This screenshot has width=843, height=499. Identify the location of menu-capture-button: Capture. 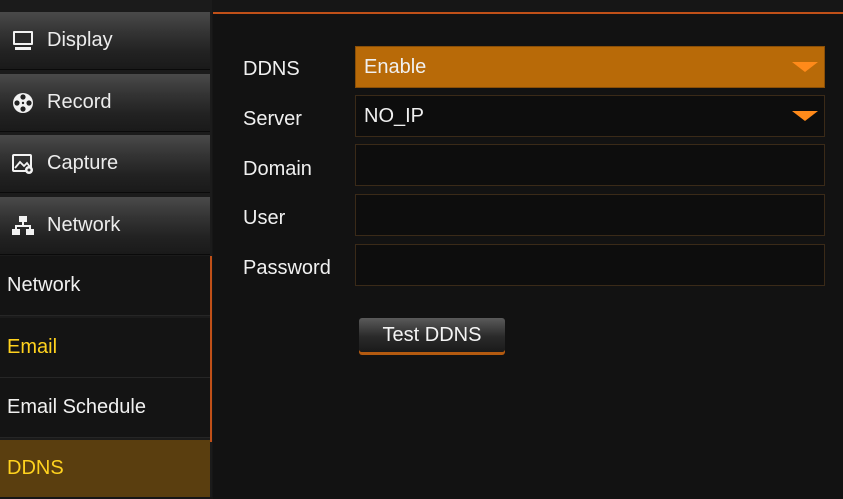
(105, 164).